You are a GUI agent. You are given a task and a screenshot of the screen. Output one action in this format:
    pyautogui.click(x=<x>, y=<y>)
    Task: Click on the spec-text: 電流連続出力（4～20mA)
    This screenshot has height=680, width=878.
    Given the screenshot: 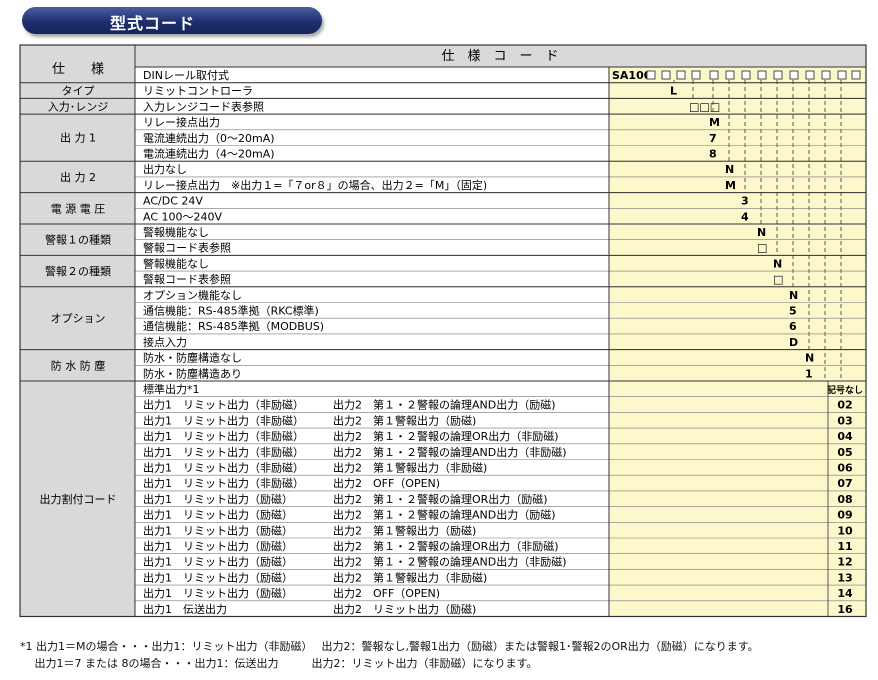 What is the action you would take?
    pyautogui.click(x=209, y=154)
    